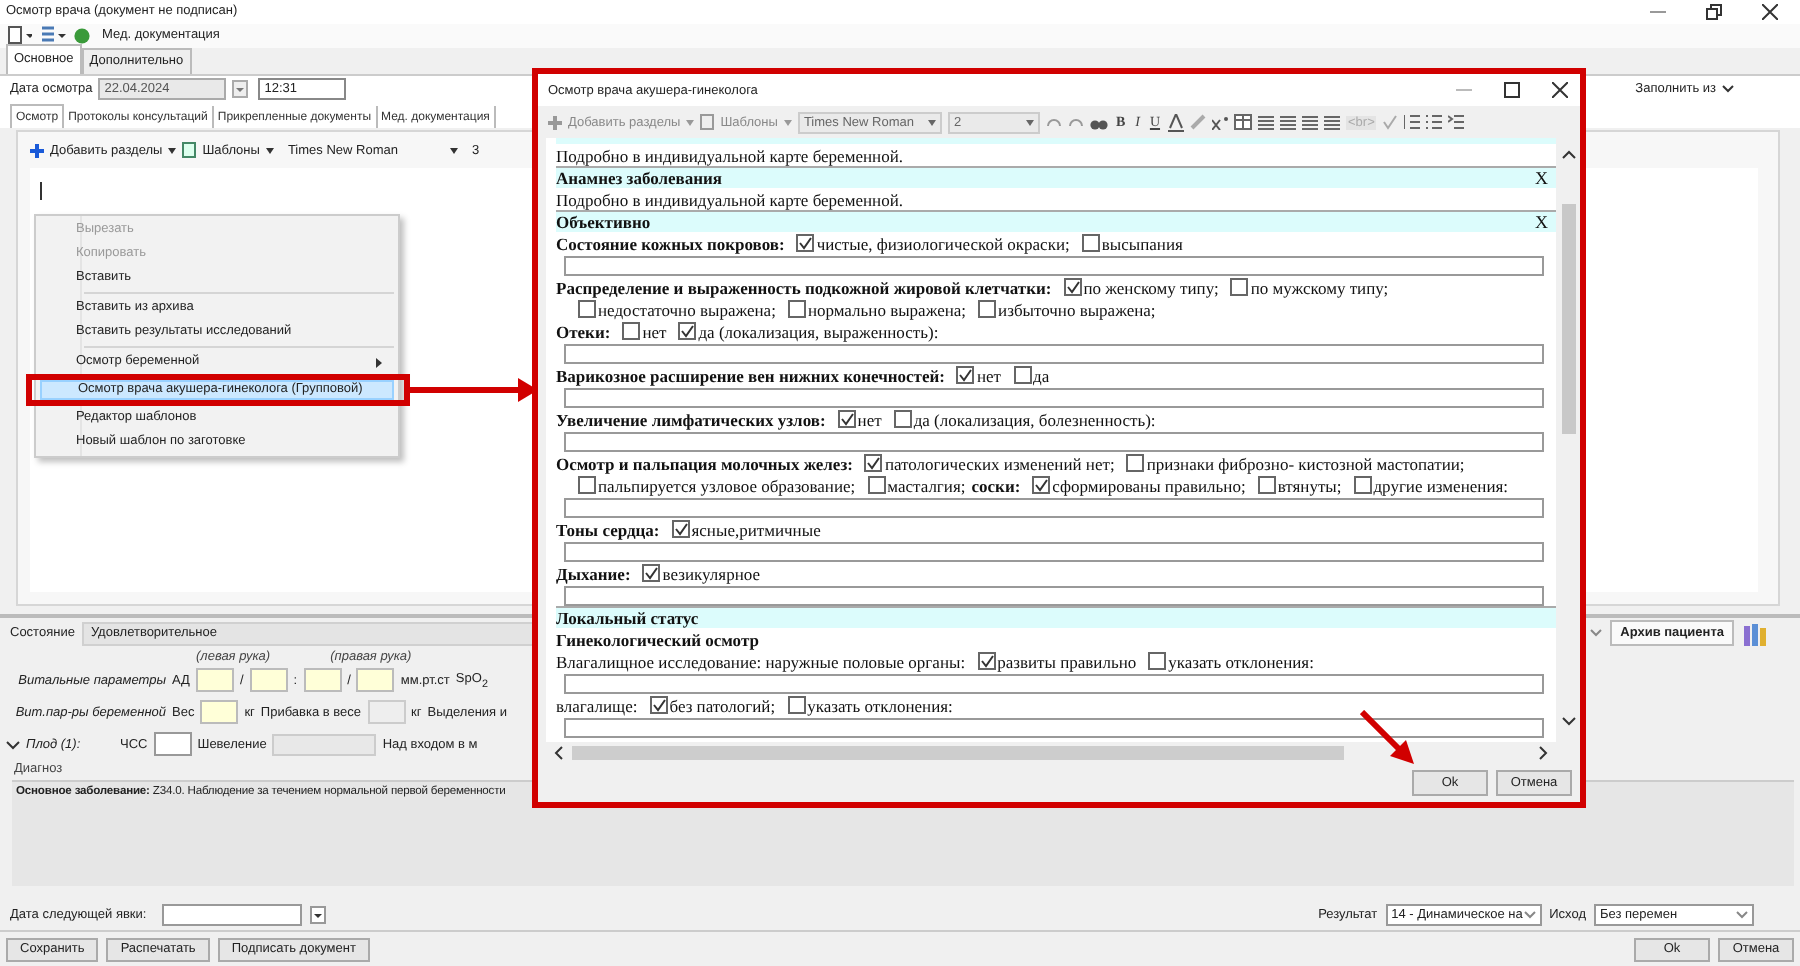 This screenshot has height=966, width=1800. What do you see at coordinates (1441, 485) in the screenshot?
I see `option-label: другие изменения:` at bounding box center [1441, 485].